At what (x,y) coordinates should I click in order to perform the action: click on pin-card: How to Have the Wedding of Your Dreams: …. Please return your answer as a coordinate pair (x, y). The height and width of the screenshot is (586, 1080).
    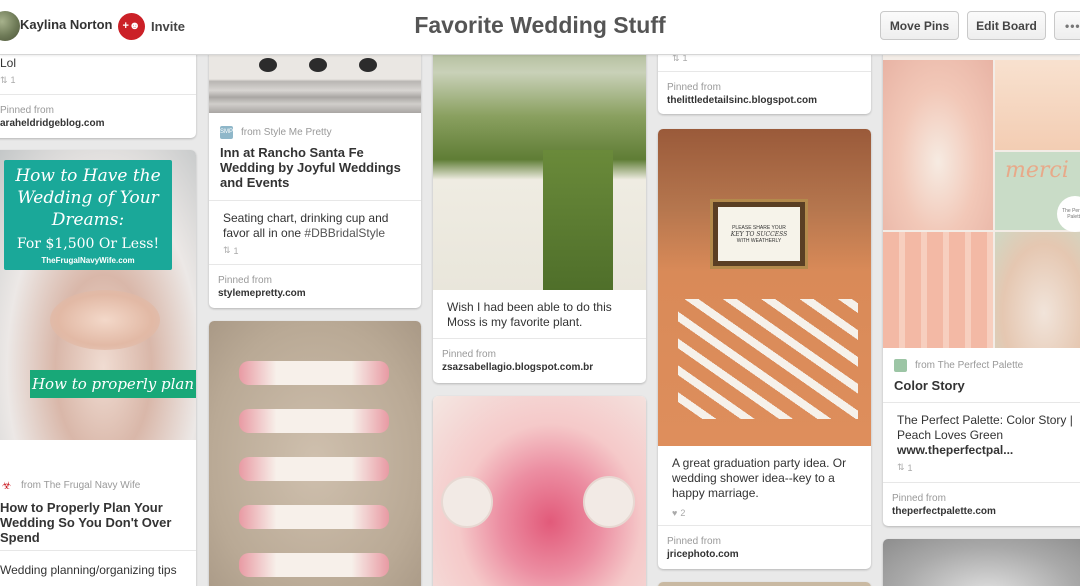
    Looking at the image, I should click on (98, 368).